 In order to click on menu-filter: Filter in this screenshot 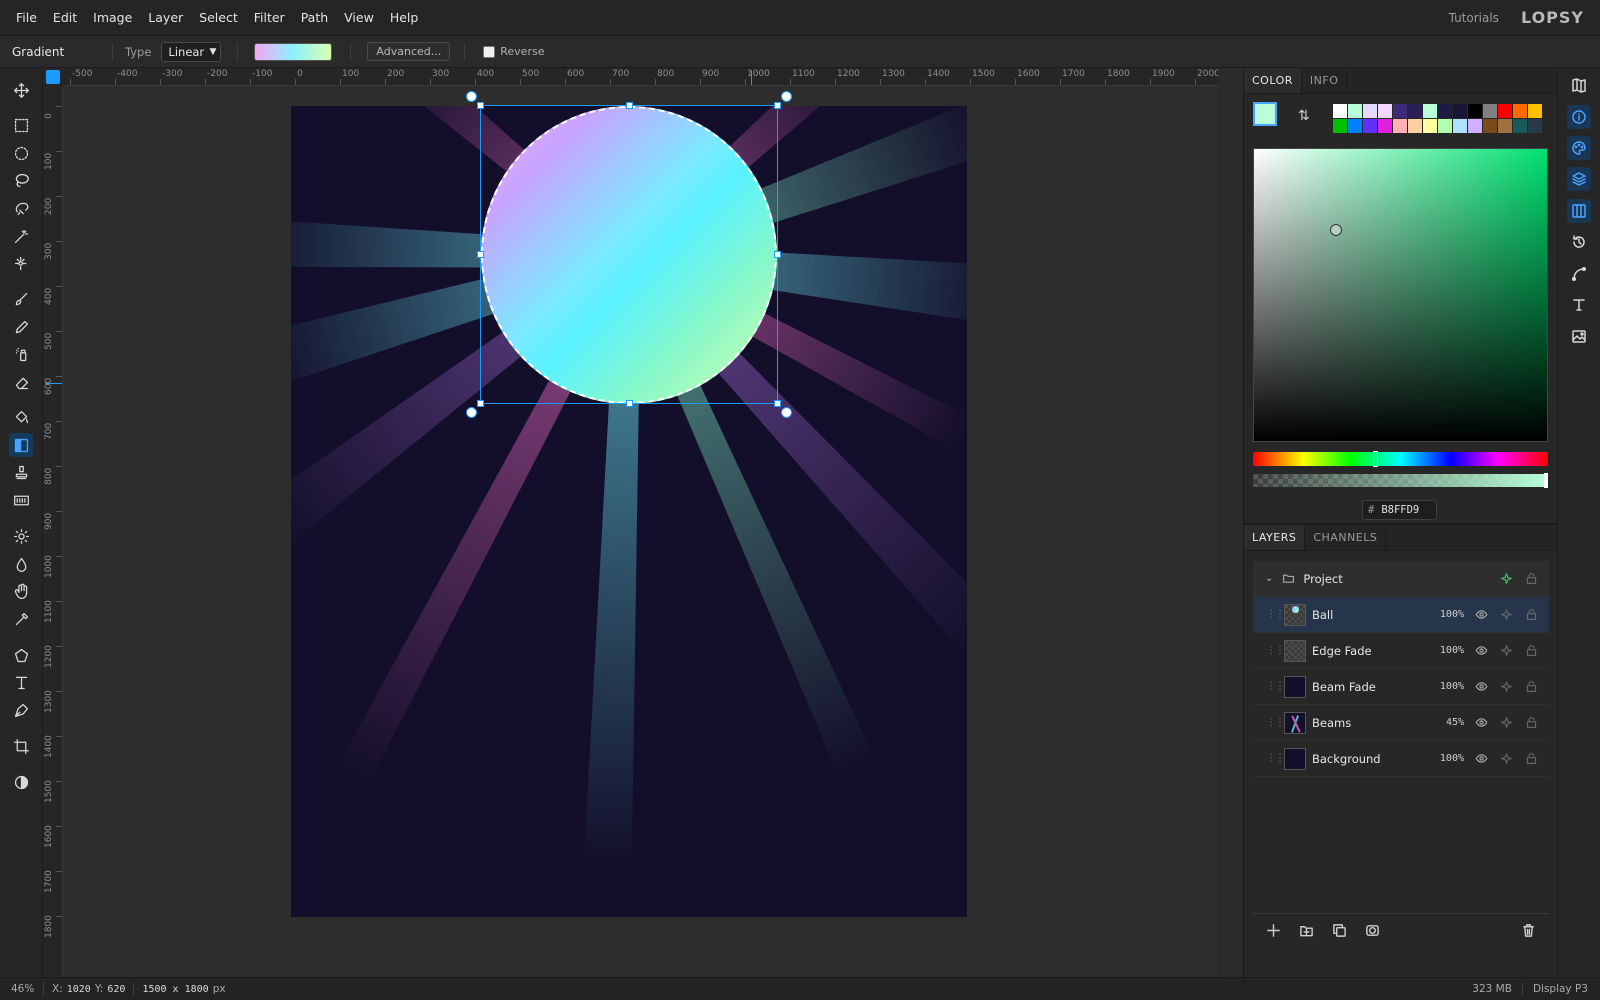, I will do `click(269, 17)`.